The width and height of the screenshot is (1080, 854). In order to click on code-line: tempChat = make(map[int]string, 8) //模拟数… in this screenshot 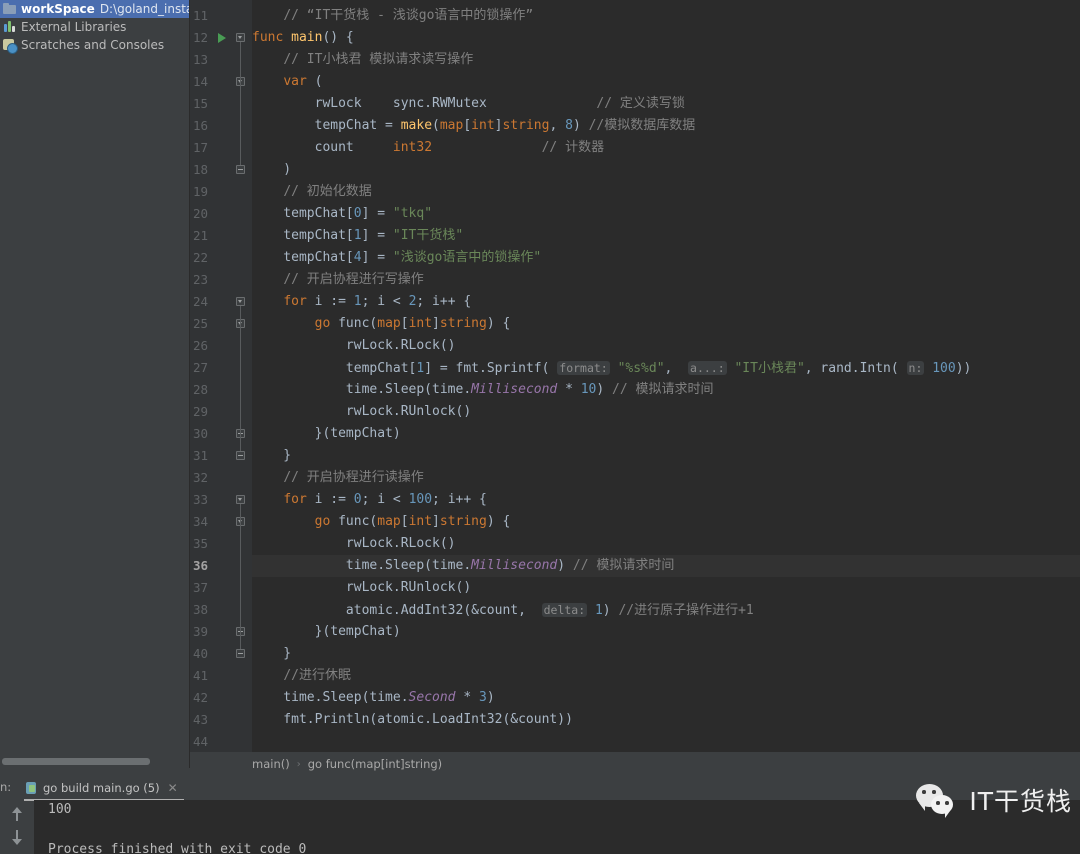, I will do `click(474, 126)`.